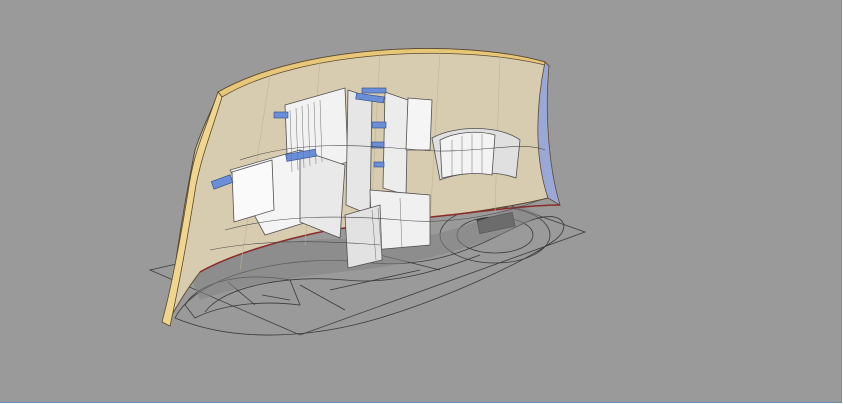  Describe the element at coordinates (395, 143) in the screenshot. I see `panel-upper-right` at that location.